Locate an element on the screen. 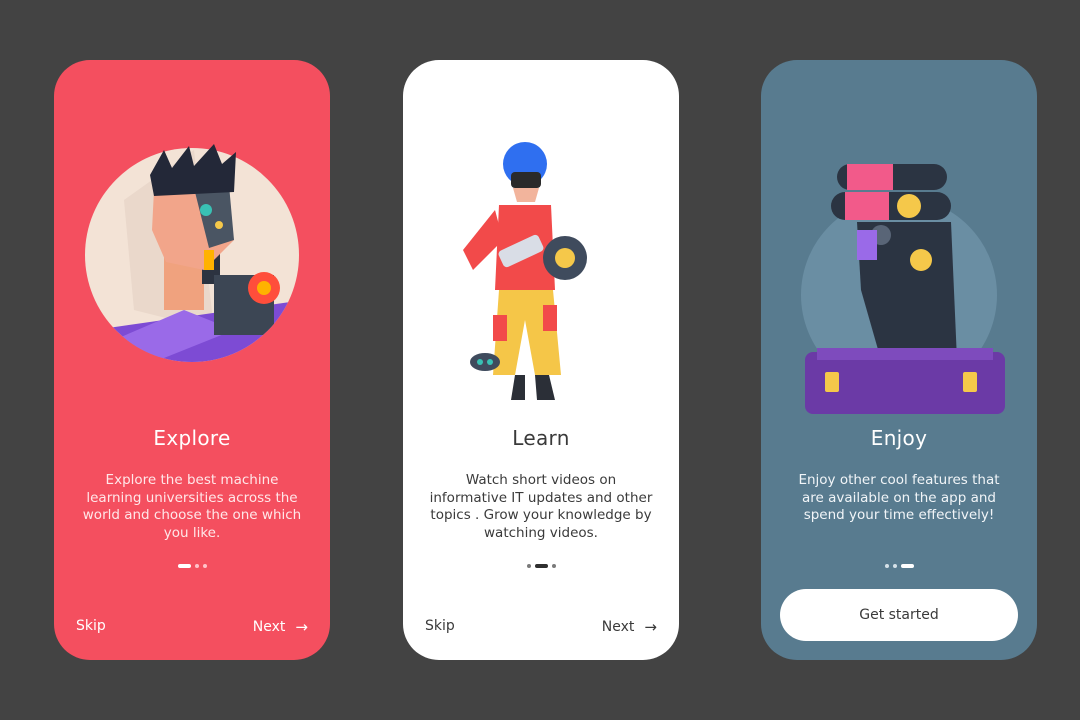  cyborg-illustration is located at coordinates (192, 253).